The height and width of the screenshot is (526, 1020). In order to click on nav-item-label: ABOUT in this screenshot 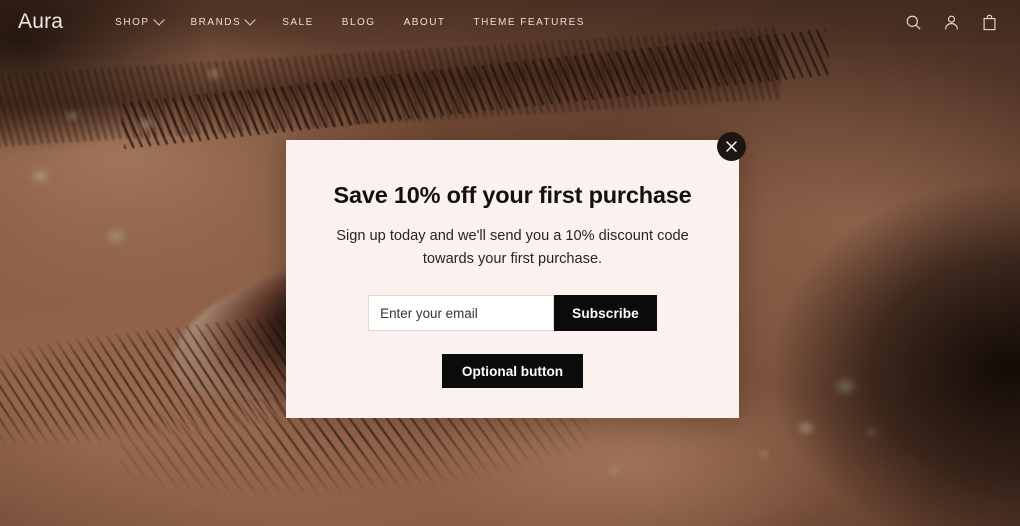, I will do `click(424, 22)`.